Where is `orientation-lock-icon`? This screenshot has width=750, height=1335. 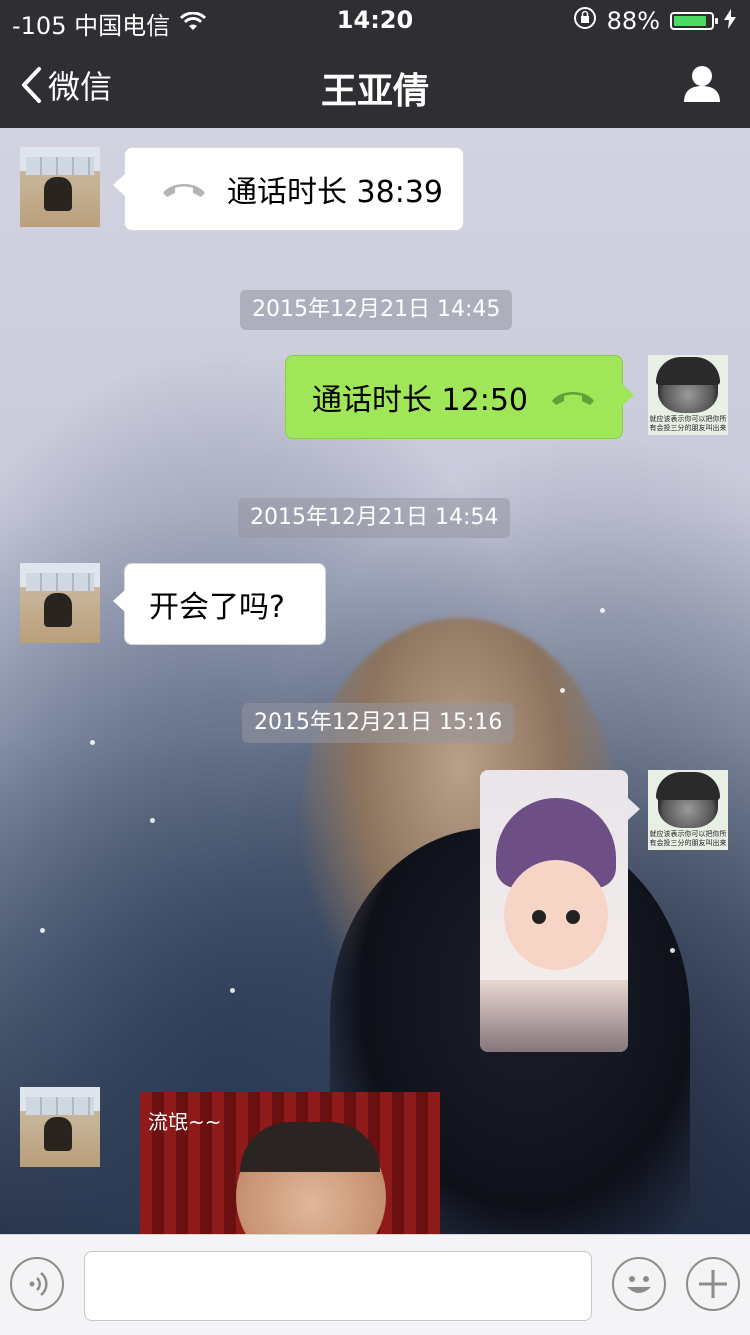 orientation-lock-icon is located at coordinates (585, 21).